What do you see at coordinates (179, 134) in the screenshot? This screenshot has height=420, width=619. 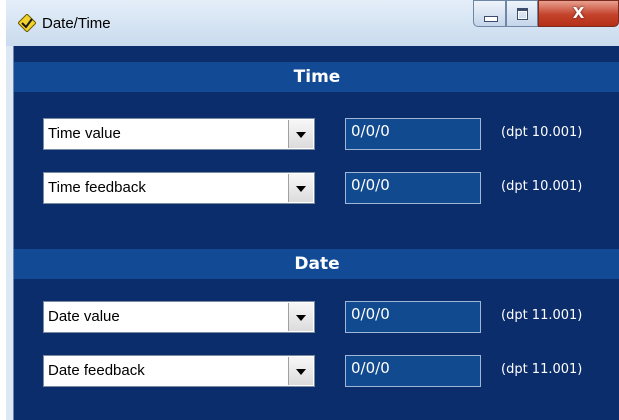 I see `time-value-dropdown: Time value` at bounding box center [179, 134].